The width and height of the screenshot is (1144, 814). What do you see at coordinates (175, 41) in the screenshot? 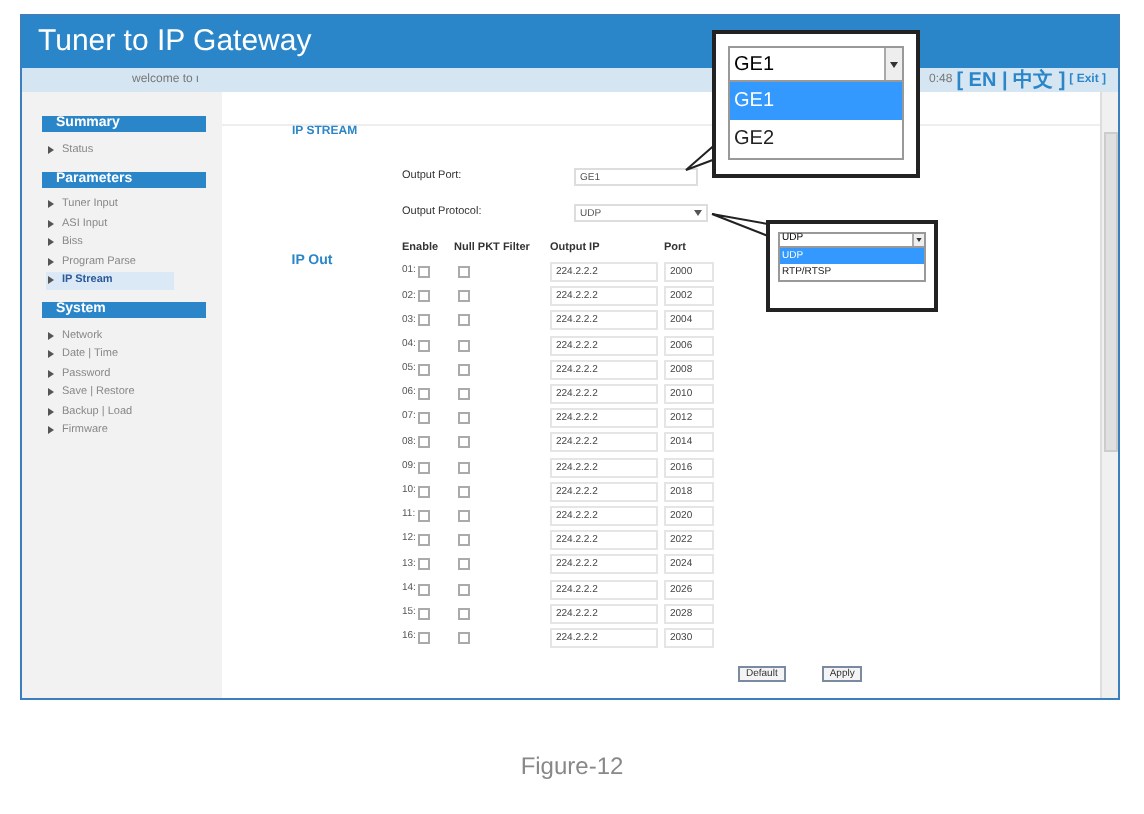
I see `app-title: Tuner to IP Gateway` at bounding box center [175, 41].